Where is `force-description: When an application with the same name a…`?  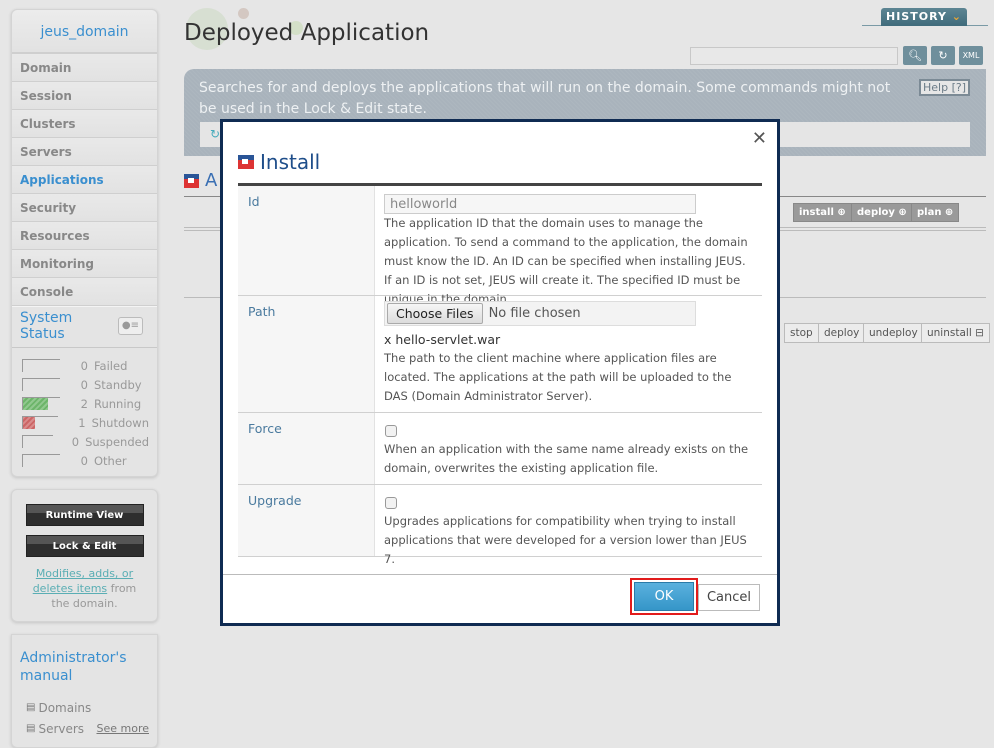
force-description: When an application with the same name a… is located at coordinates (566, 458).